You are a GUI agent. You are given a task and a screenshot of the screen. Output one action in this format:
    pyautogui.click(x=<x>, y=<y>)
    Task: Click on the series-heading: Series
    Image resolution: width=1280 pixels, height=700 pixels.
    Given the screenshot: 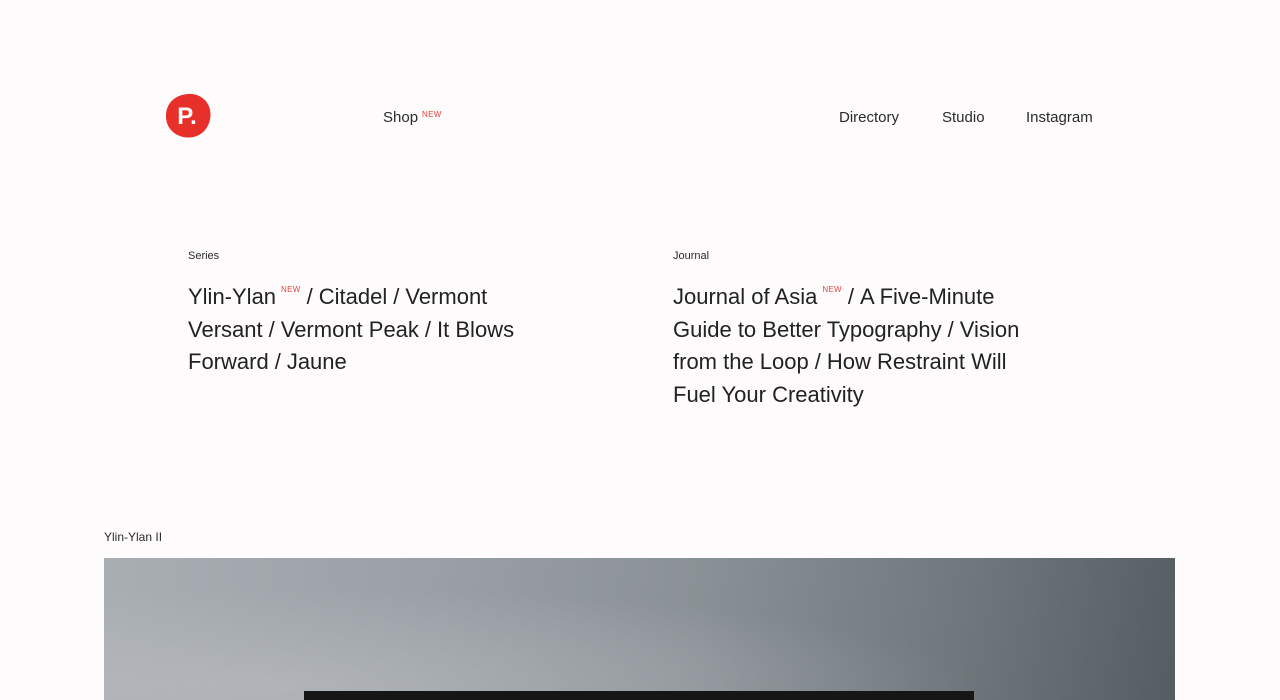 What is the action you would take?
    pyautogui.click(x=204, y=256)
    